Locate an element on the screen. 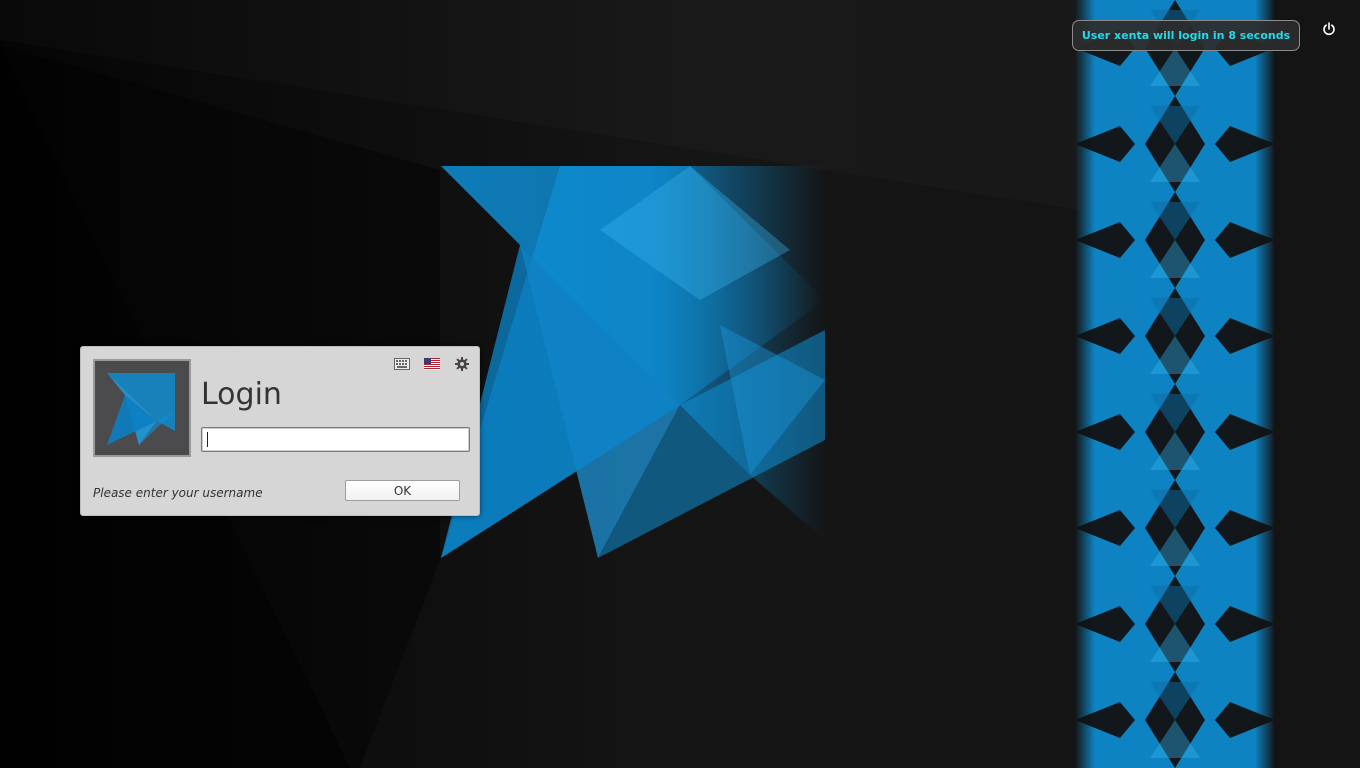  login-title: Login is located at coordinates (241, 394).